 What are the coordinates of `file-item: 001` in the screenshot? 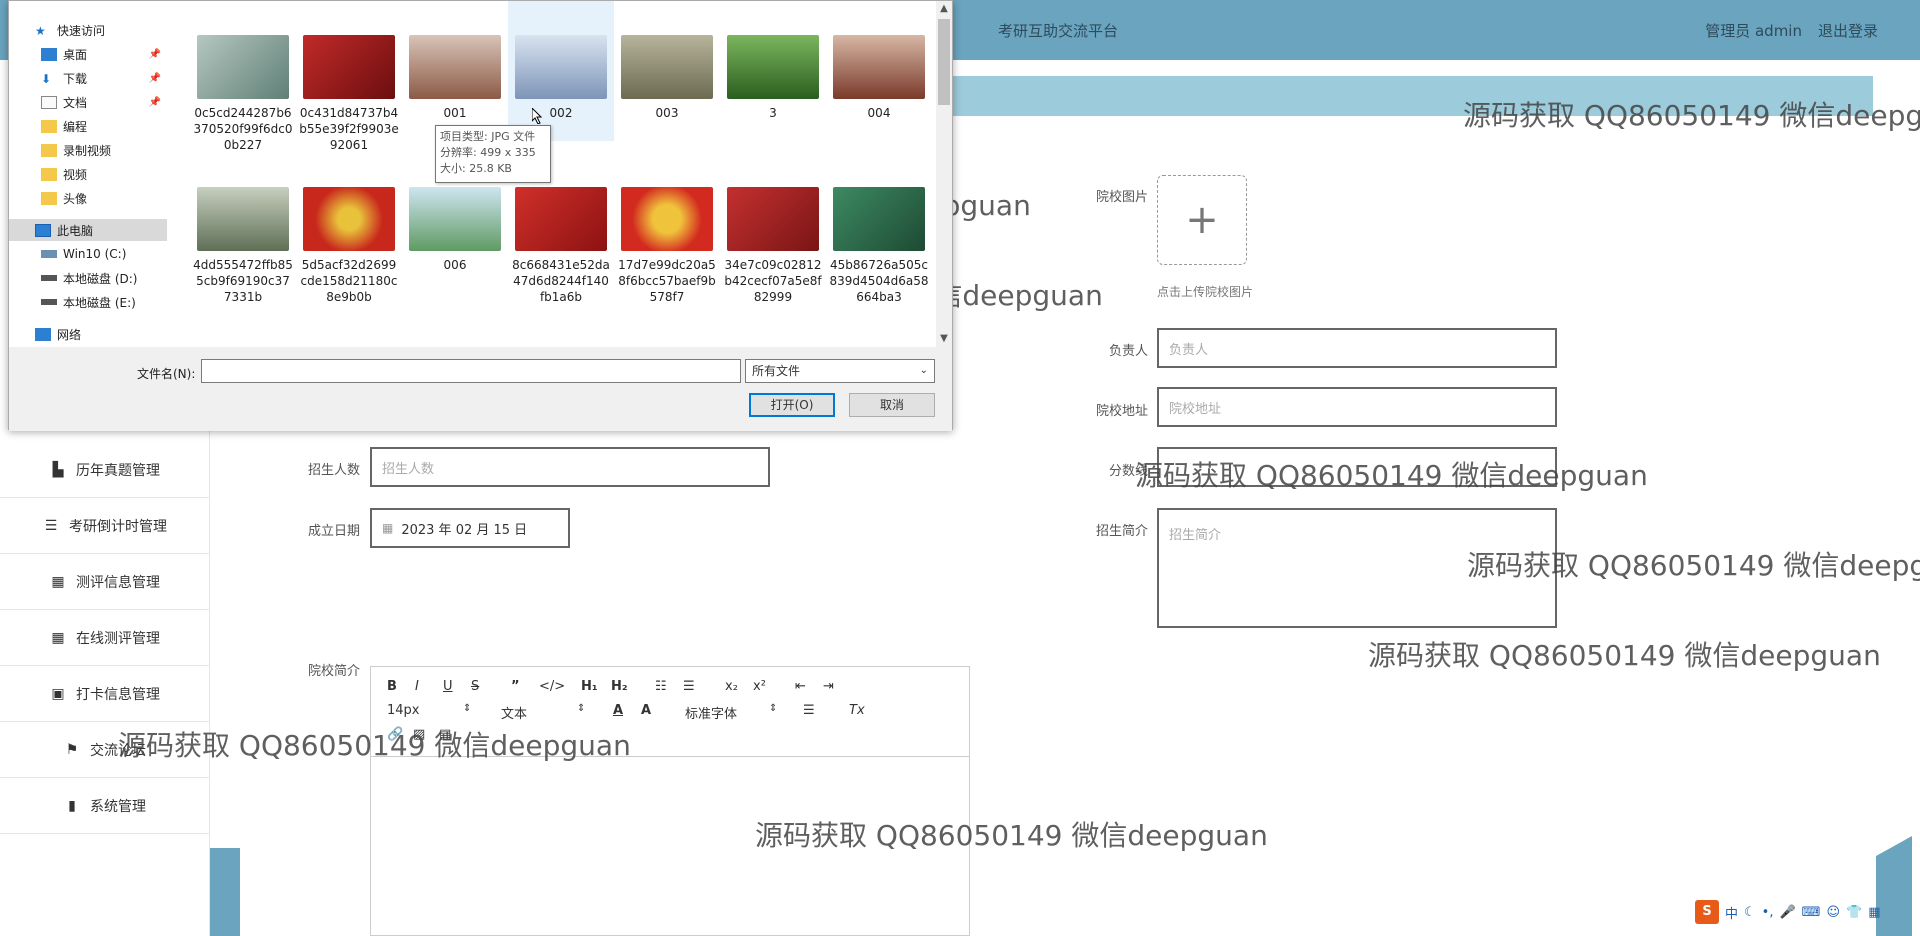 It's located at (455, 71).